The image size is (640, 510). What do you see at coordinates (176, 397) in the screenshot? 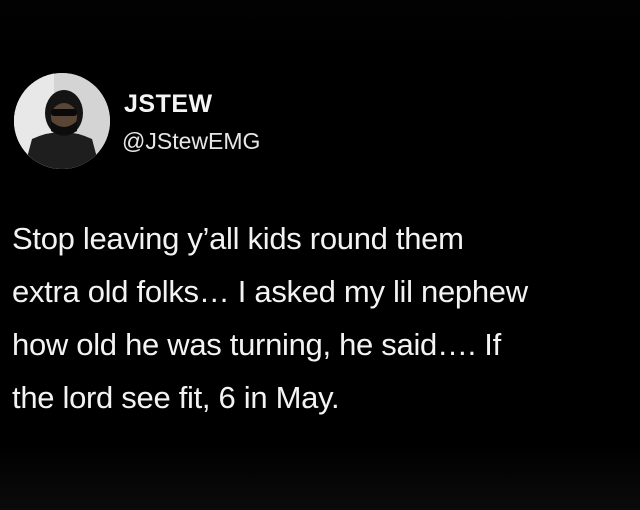
I see `tweet-text-line: the lord see fit, 6 in May.` at bounding box center [176, 397].